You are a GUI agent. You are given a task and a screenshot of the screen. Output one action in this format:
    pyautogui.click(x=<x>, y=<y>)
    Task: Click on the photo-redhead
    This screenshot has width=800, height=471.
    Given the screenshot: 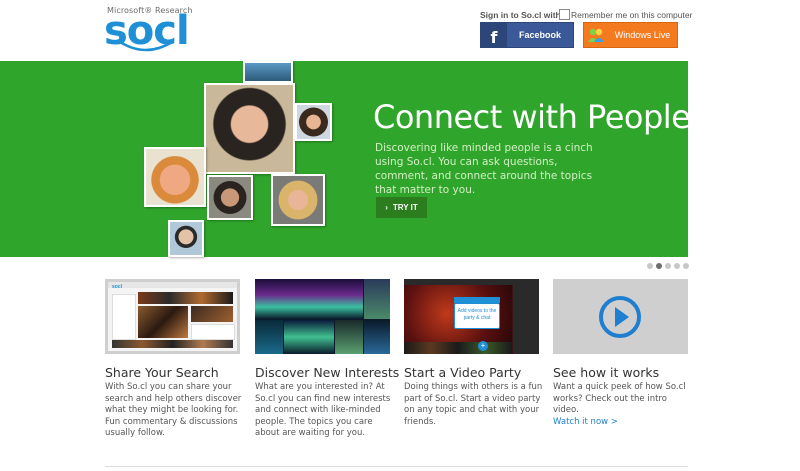 What is the action you would take?
    pyautogui.click(x=175, y=177)
    